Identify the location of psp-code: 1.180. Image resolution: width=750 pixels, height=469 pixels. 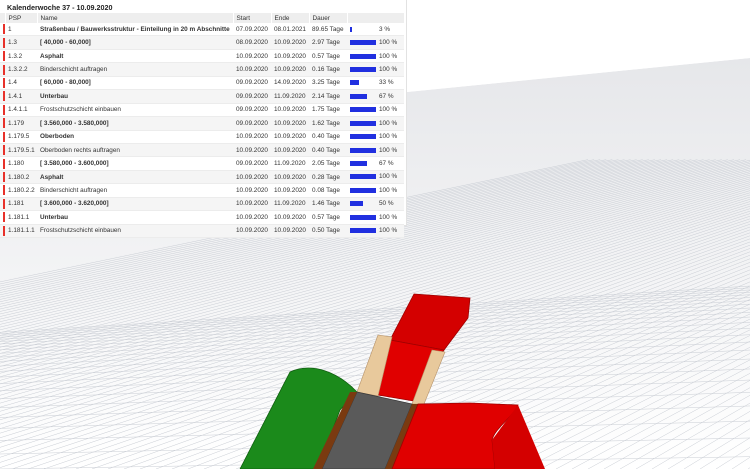
(16, 164).